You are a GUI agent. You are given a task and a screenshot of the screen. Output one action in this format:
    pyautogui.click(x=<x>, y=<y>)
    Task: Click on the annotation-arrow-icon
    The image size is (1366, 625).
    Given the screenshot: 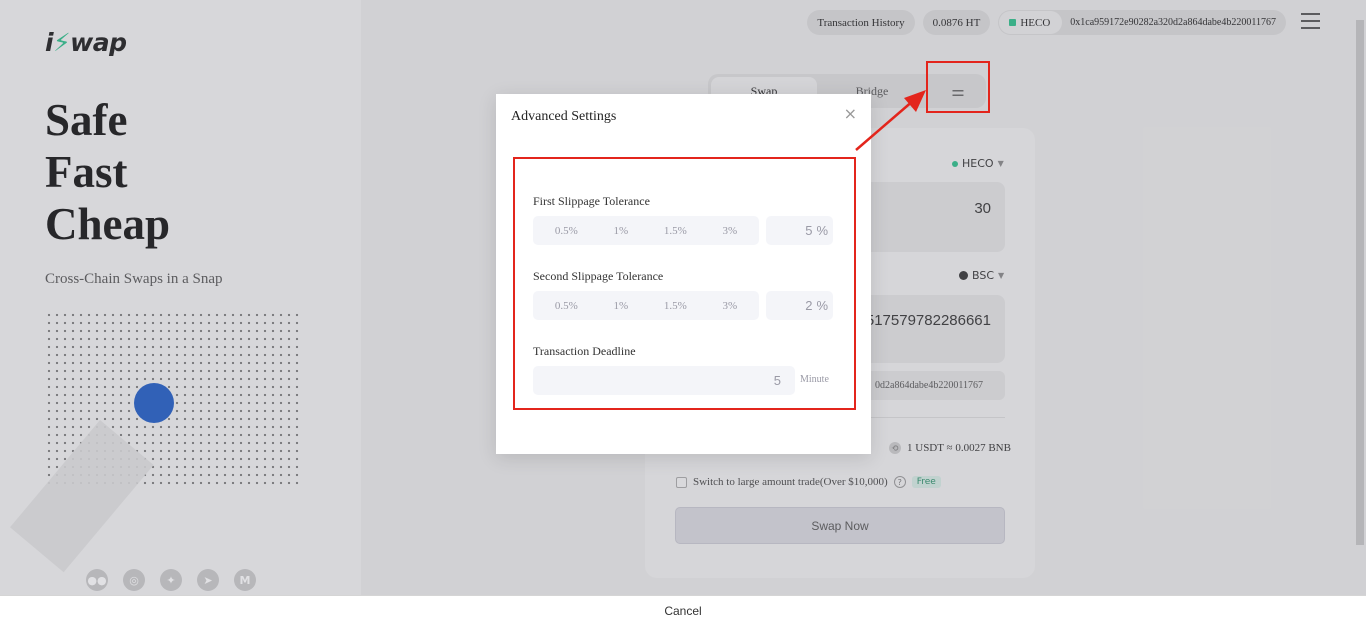 What is the action you would take?
    pyautogui.click(x=890, y=120)
    